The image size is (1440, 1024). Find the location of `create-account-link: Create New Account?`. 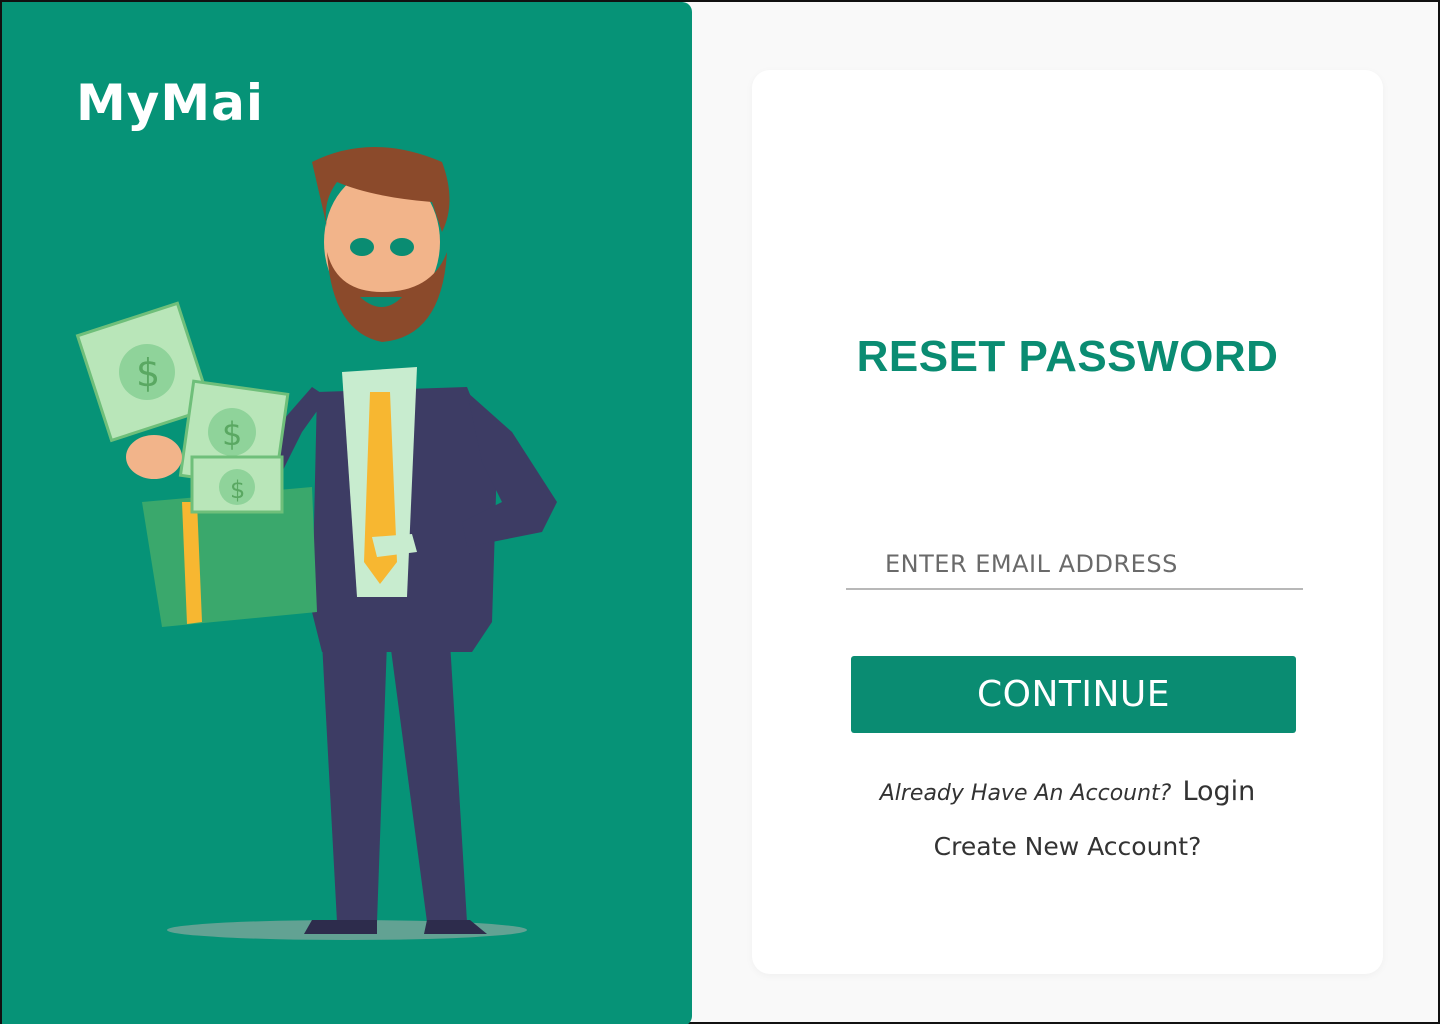

create-account-link: Create New Account? is located at coordinates (1067, 846).